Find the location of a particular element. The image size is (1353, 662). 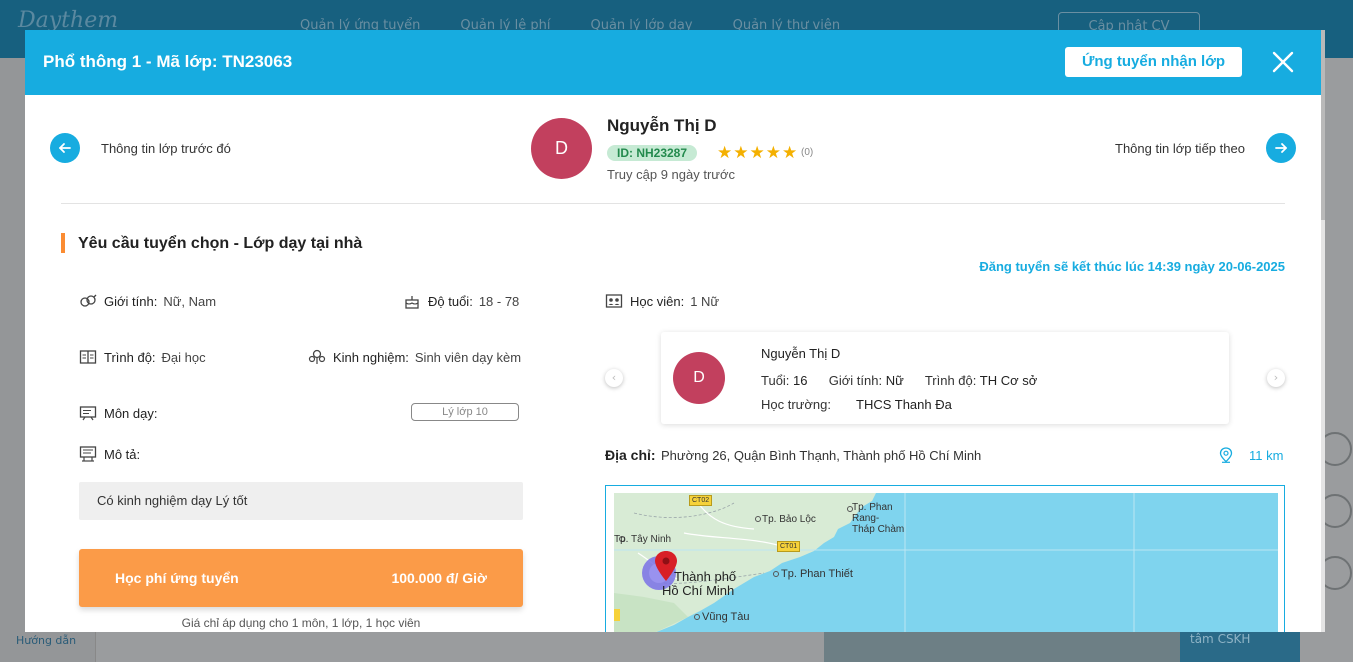

student-school-value: THCS Thanh Đa is located at coordinates (904, 404).